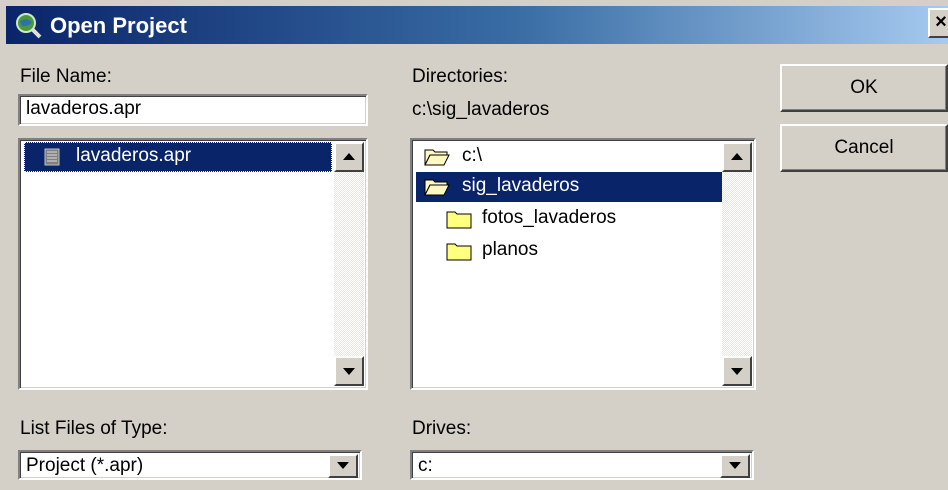  What do you see at coordinates (549, 217) in the screenshot?
I see `directory-item-label: fotos_lavaderos` at bounding box center [549, 217].